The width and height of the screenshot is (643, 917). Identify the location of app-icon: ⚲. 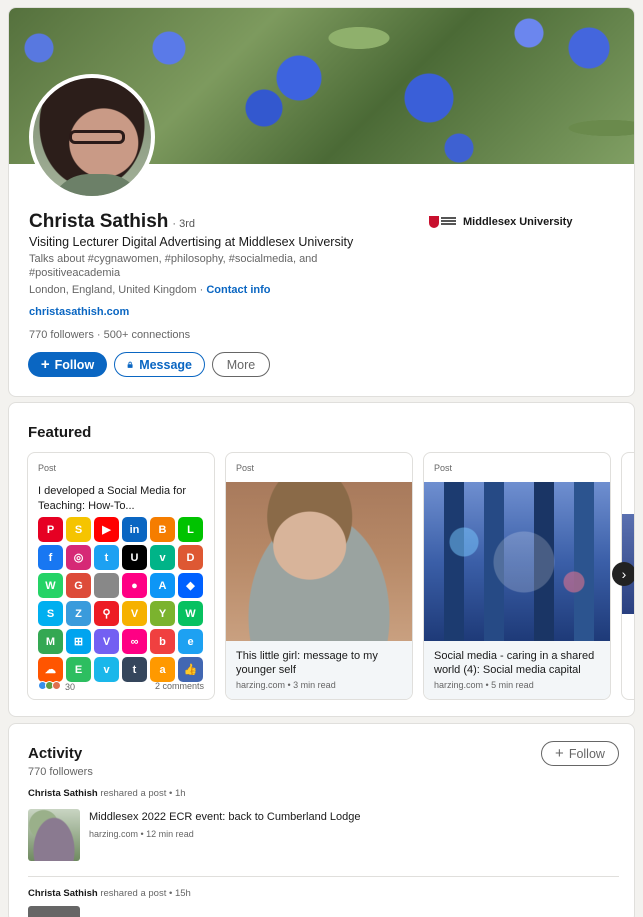
(106, 613).